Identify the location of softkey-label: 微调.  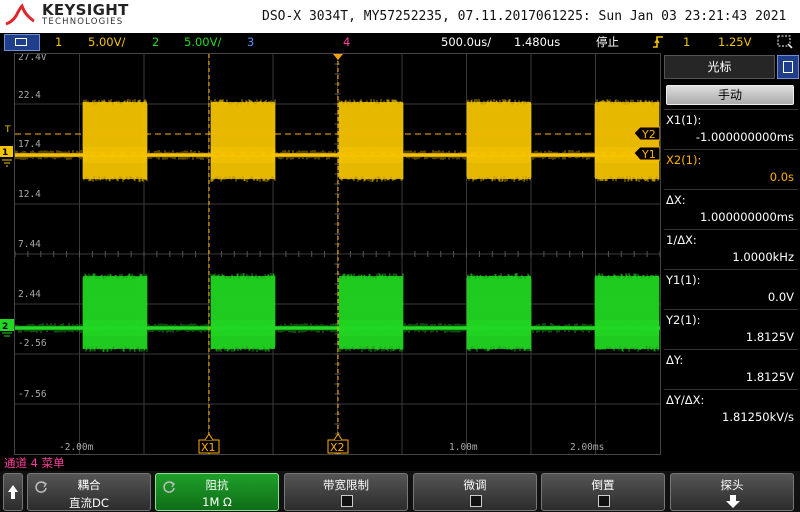
(475, 485).